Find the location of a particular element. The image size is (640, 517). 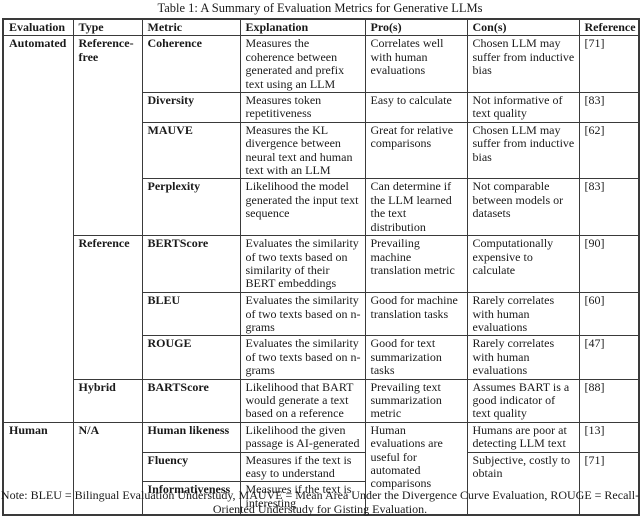

header-evaluation: Evaluation is located at coordinates (38, 27).